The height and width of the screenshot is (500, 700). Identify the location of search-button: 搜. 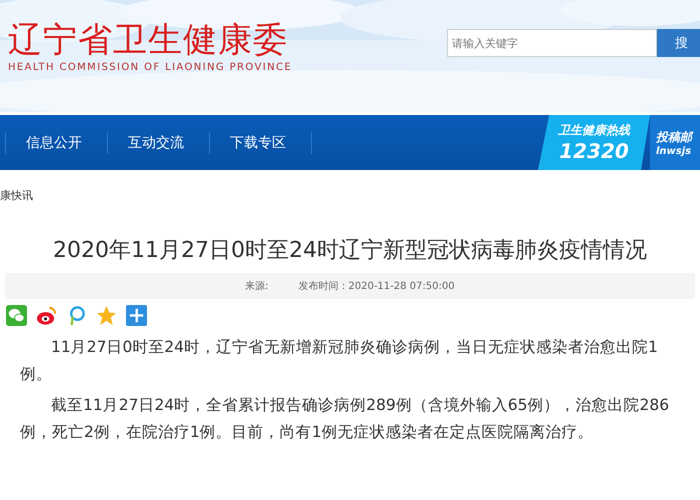
(678, 43).